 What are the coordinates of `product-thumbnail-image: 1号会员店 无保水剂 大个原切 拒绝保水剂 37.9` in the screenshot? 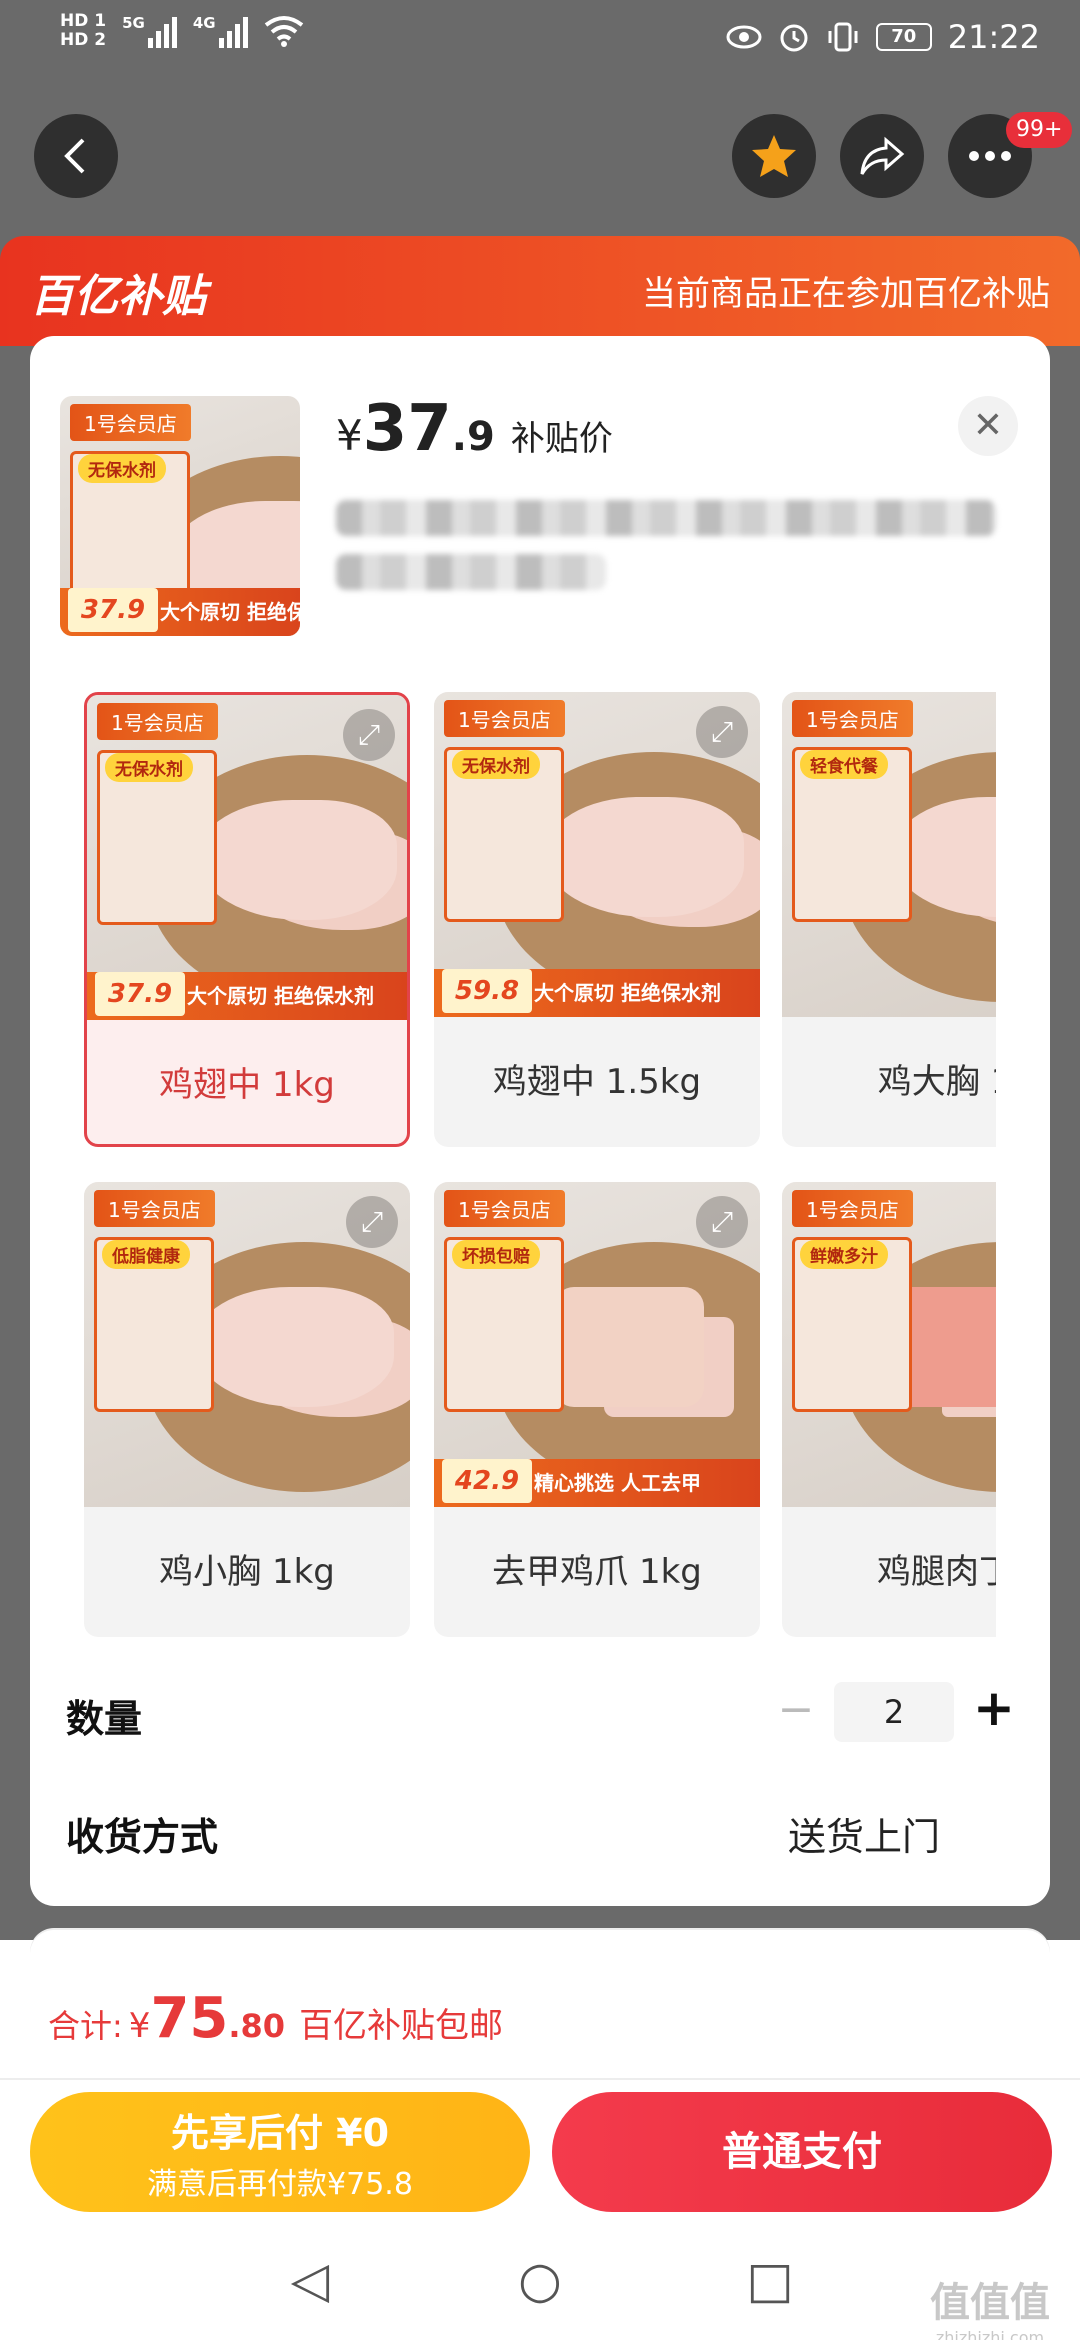 It's located at (180, 516).